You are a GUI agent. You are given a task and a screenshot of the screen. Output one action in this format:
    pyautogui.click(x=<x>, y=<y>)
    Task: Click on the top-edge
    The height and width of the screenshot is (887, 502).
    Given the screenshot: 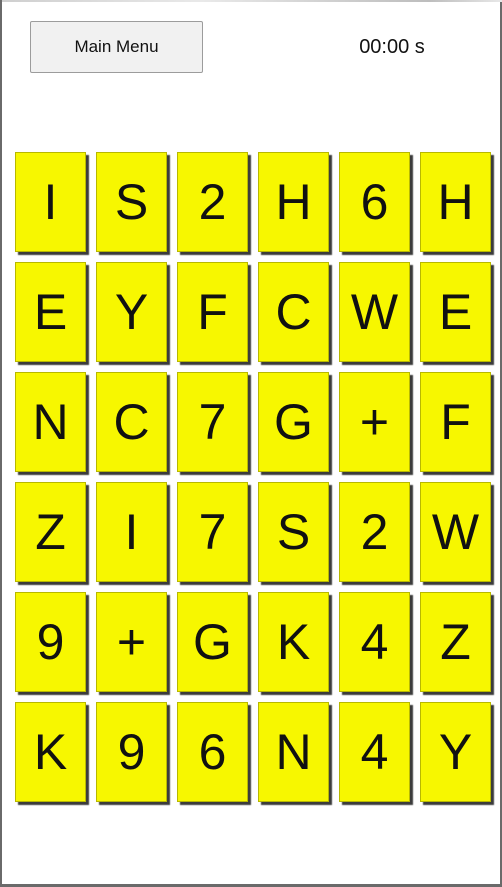 What is the action you would take?
    pyautogui.click(x=252, y=1)
    